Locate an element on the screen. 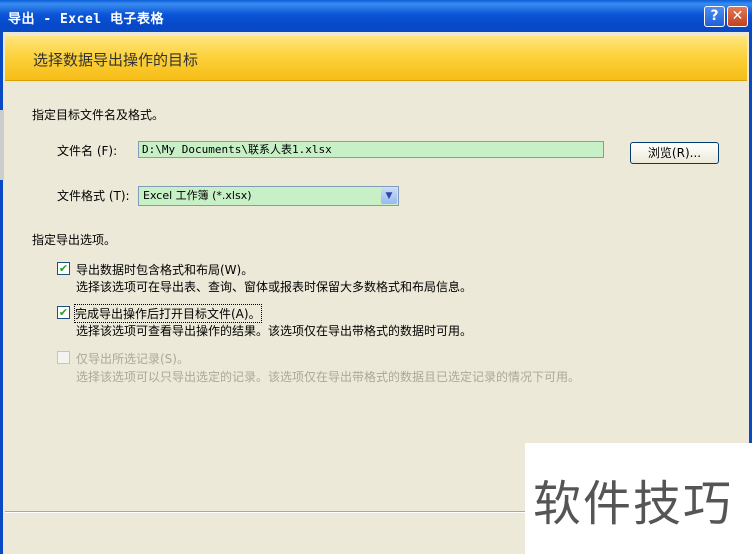 The width and height of the screenshot is (752, 554). selected-records-checkbox is located at coordinates (63, 357).